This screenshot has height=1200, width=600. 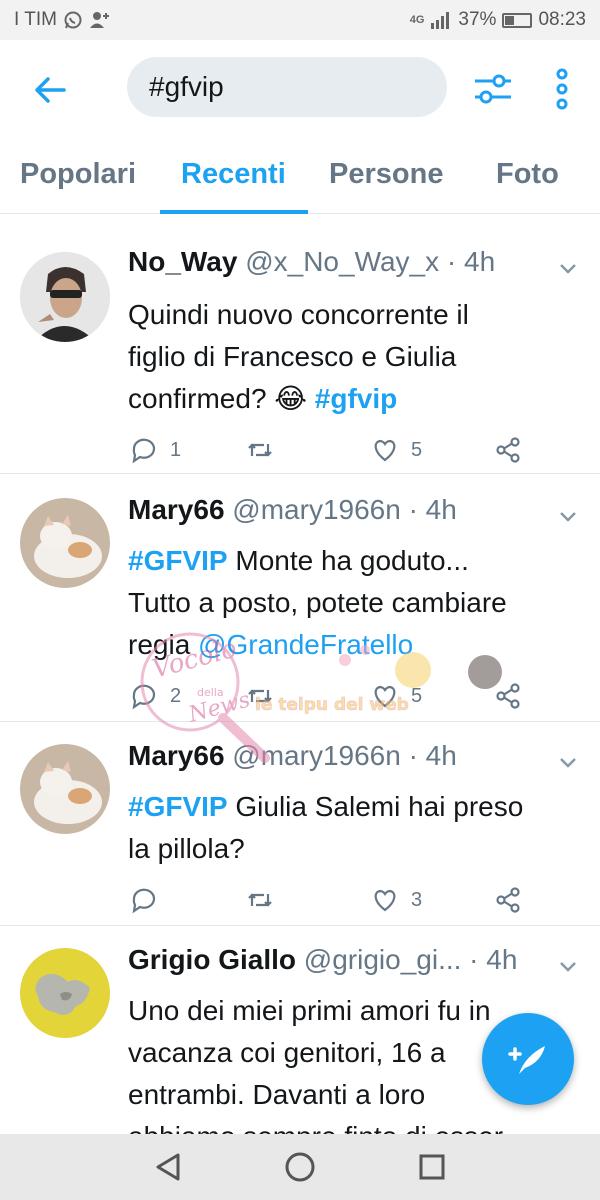 I want to click on author-name: Grigio Giallo, so click(x=212, y=959).